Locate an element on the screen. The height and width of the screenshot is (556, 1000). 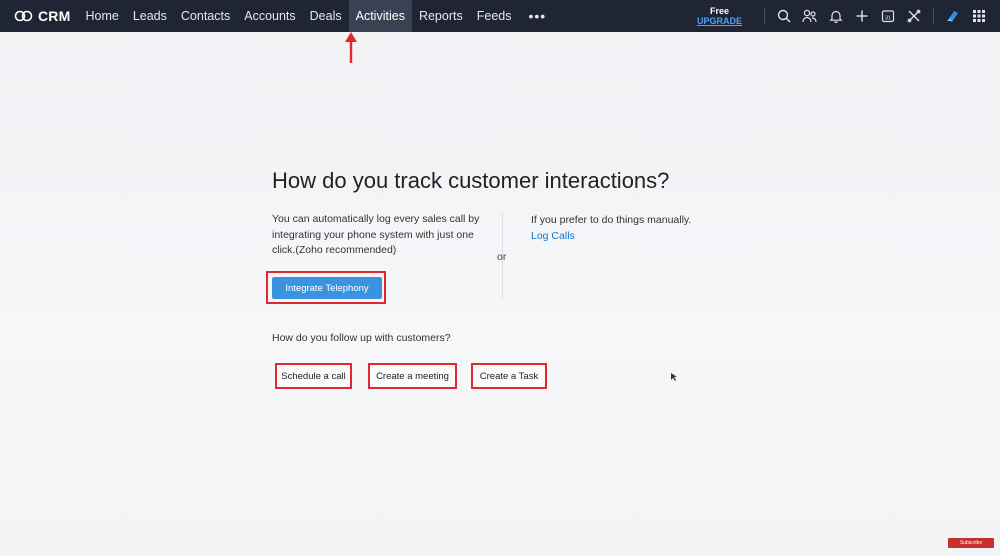
nav-item-home: Home is located at coordinates (101, 16).